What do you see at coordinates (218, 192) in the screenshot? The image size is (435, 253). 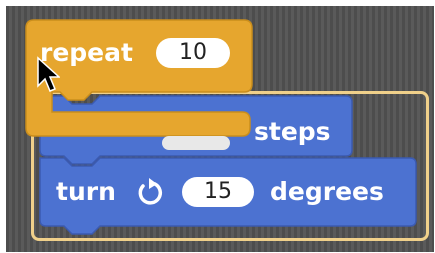 I see `turn-degrees-input: 15` at bounding box center [218, 192].